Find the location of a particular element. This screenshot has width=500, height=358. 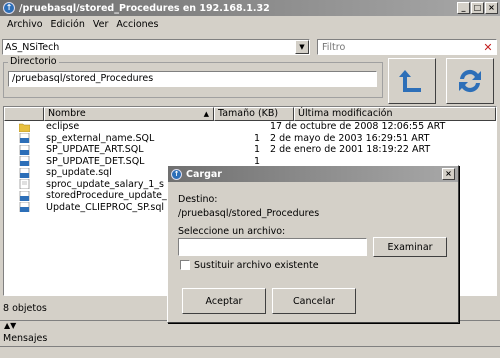

destination-path: /pruebasql/stored_Procedures is located at coordinates (249, 213).